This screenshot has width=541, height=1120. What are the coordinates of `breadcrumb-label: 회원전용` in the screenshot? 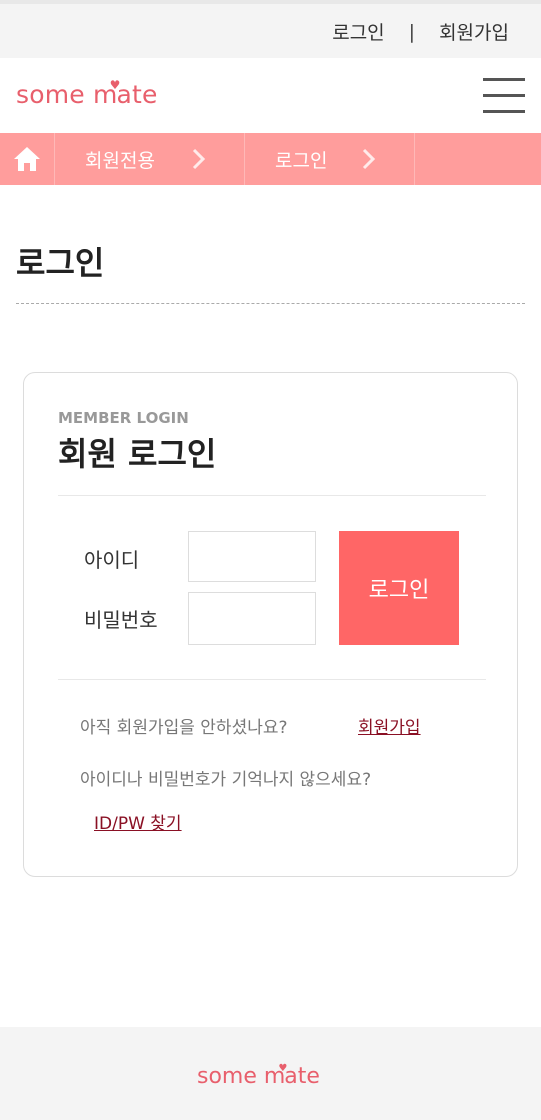 It's located at (120, 160).